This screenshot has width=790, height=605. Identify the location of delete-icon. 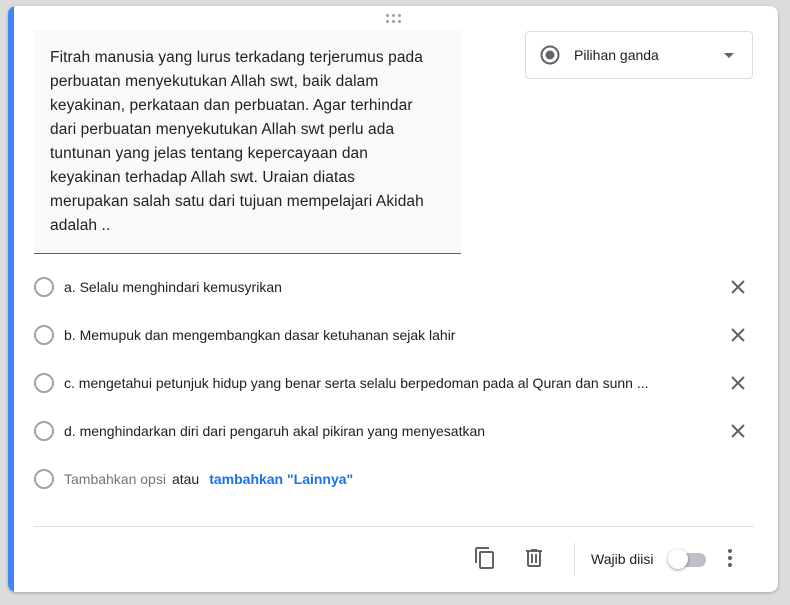
(534, 558).